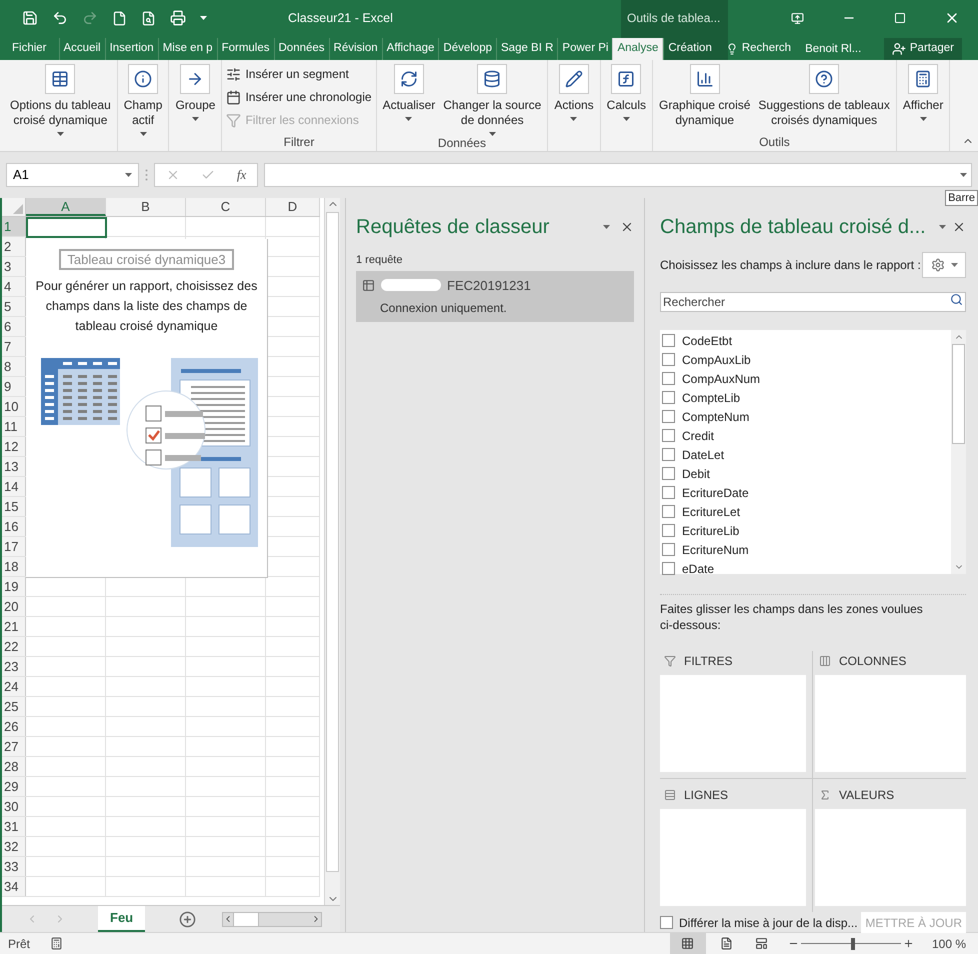  Describe the element at coordinates (958, 452) in the screenshot. I see `list-scrollbar` at that location.